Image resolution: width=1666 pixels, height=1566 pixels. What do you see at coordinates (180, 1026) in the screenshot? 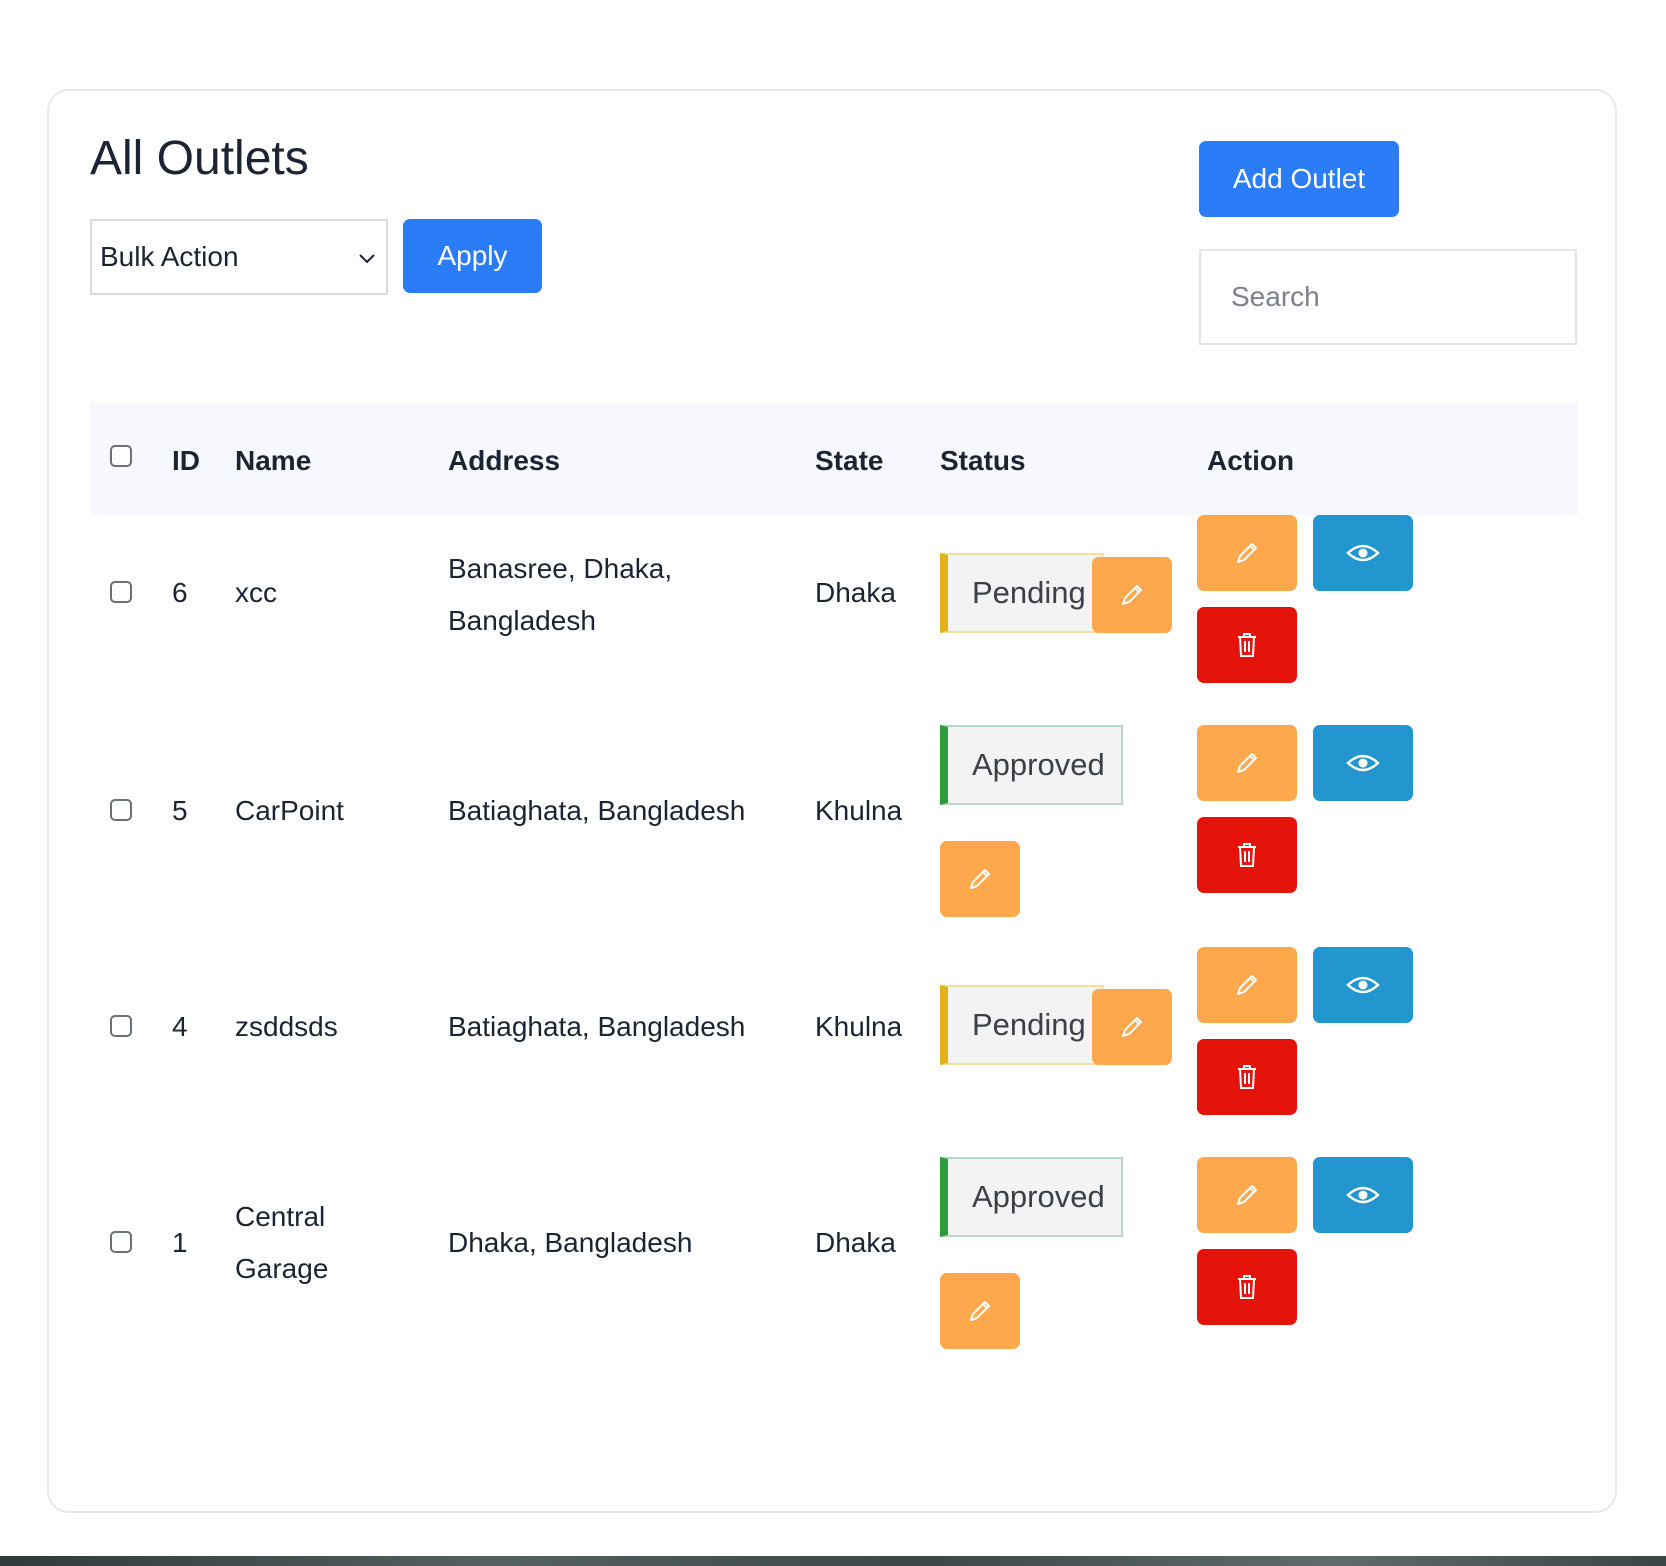
I see `cell-id: 4` at bounding box center [180, 1026].